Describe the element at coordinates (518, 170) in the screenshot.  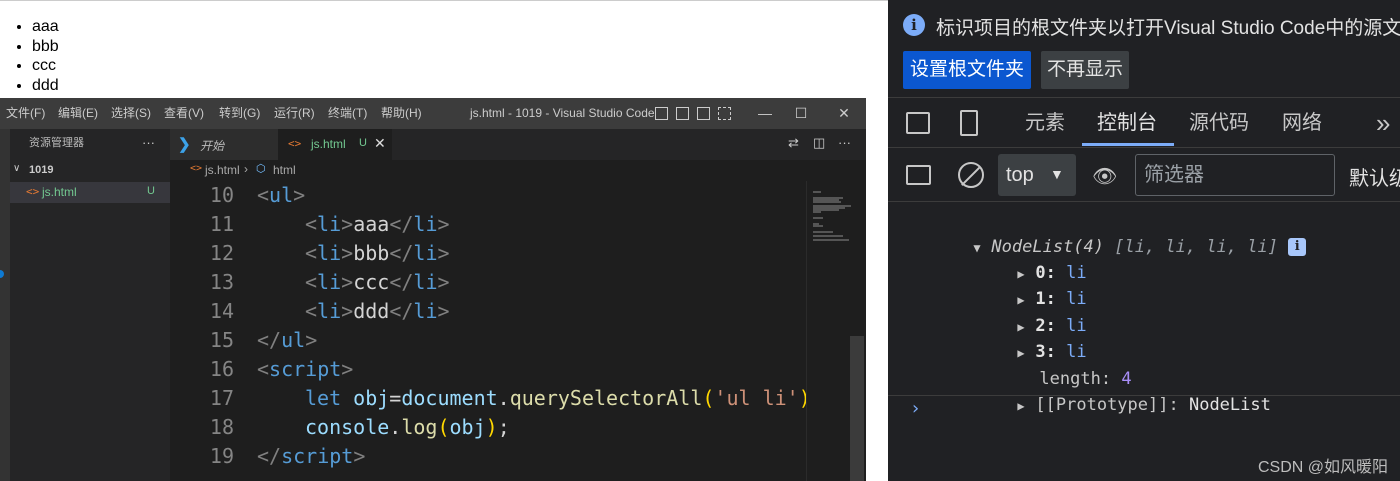
I see `breadcrumb: <> js.html › ⬡ html` at that location.